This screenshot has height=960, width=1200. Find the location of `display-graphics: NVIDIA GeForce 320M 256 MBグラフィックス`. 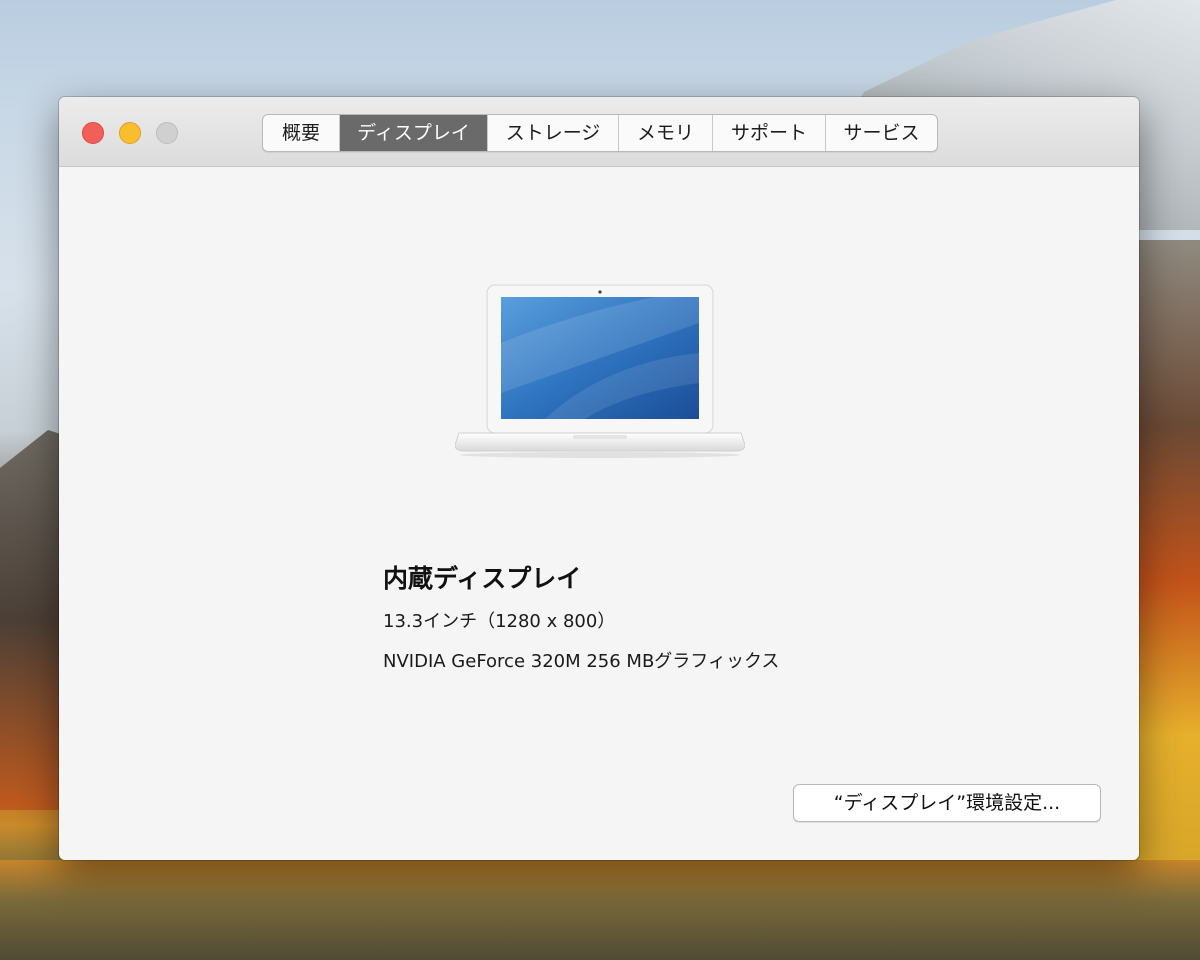

display-graphics: NVIDIA GeForce 320M 256 MBグラフィックス is located at coordinates (581, 661).